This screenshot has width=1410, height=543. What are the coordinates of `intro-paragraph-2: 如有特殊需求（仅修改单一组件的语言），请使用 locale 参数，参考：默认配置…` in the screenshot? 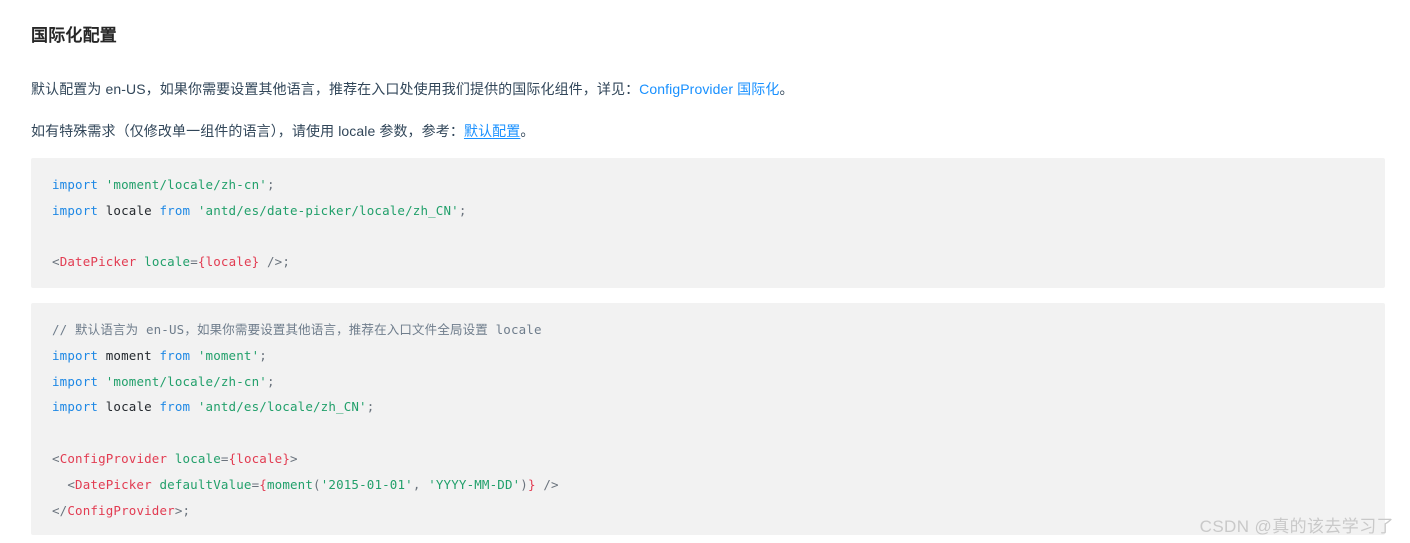 It's located at (282, 131).